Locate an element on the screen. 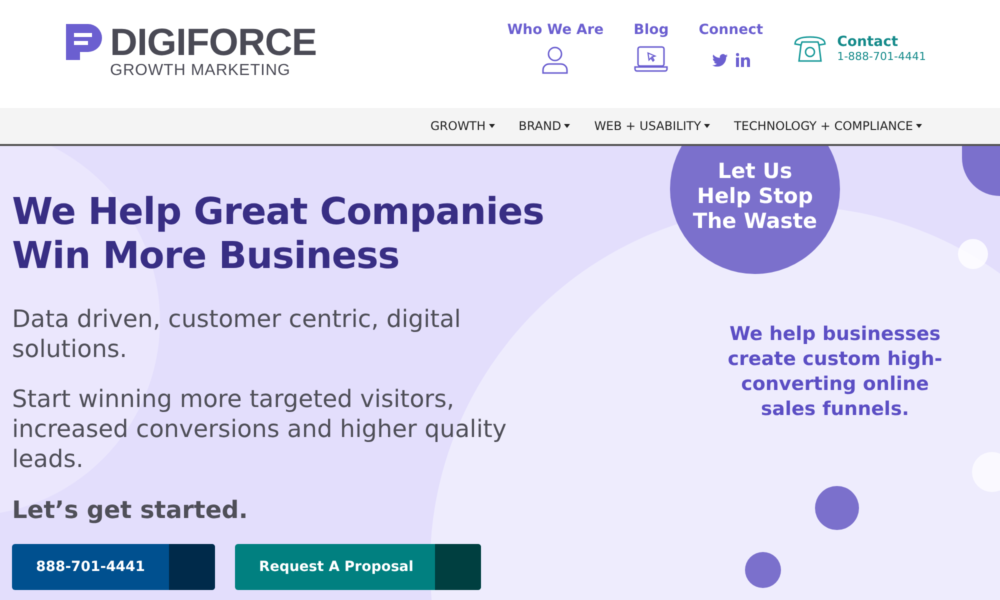  hero-paragraph: Start winning more targeted visitors, increased conversions and higher quality leads. is located at coordinates (260, 429).